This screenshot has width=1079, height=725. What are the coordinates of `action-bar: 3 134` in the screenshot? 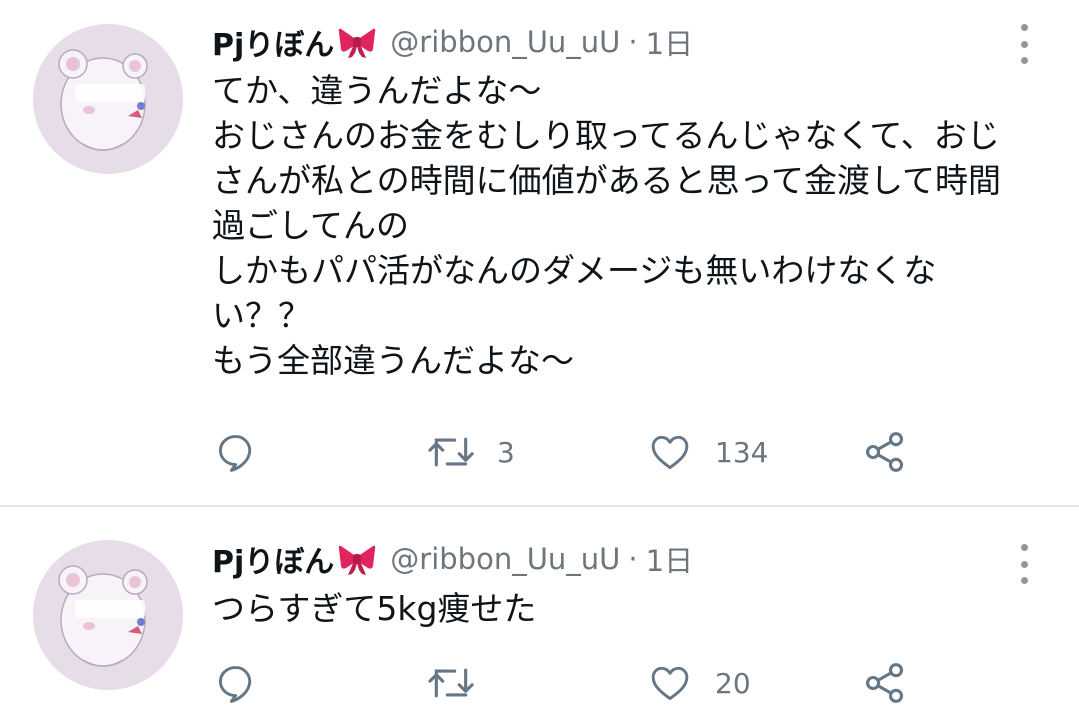 It's located at (539, 452).